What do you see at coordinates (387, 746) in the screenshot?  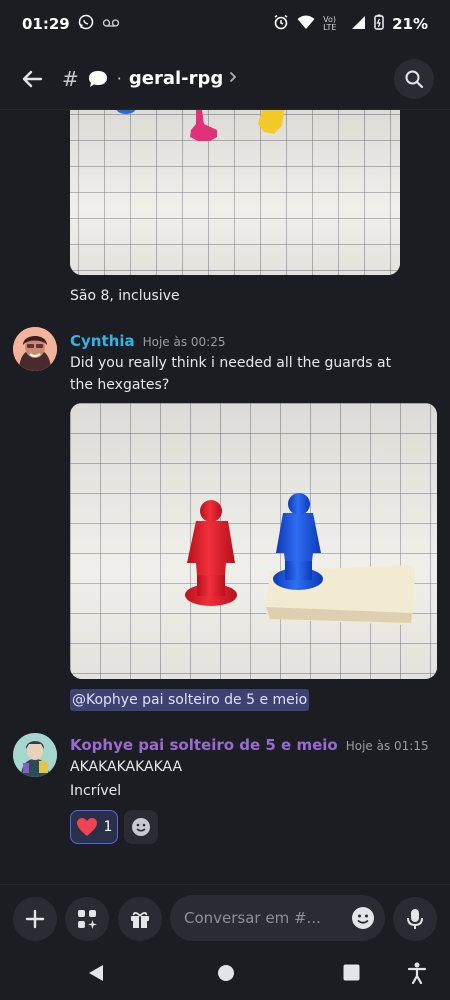 I see `timestamp: Hoje às 01:15` at bounding box center [387, 746].